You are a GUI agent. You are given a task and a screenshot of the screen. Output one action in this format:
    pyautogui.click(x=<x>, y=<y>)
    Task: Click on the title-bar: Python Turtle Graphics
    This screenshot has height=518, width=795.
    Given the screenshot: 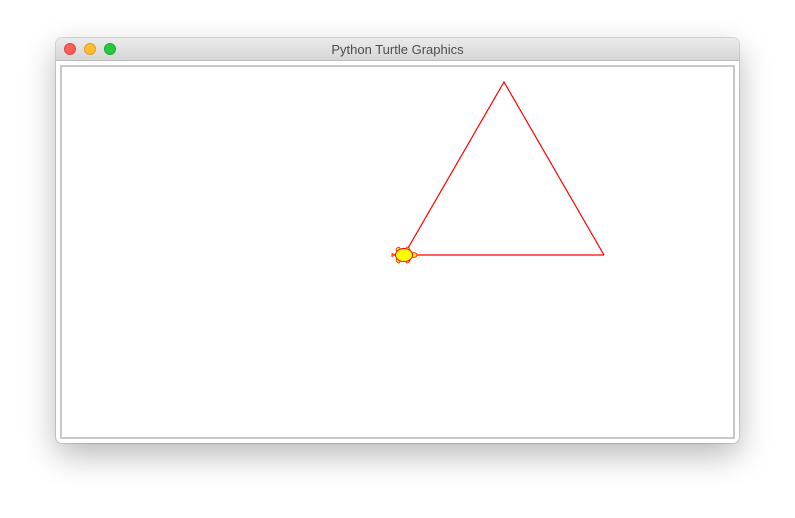 What is the action you would take?
    pyautogui.click(x=397, y=49)
    